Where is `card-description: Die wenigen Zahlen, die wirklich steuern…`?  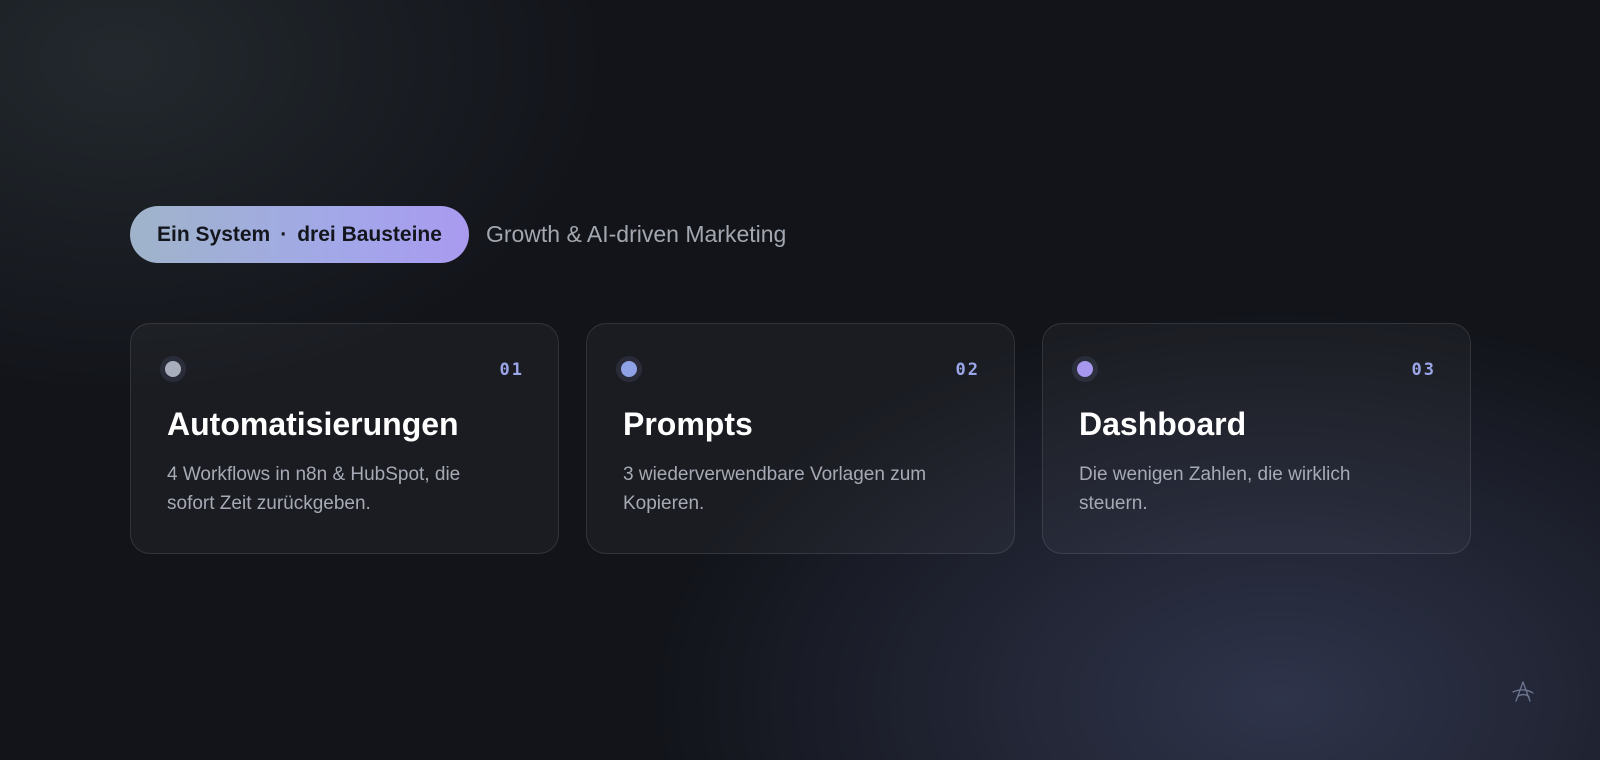
card-description: Die wenigen Zahlen, die wirklich steuern… is located at coordinates (1215, 489).